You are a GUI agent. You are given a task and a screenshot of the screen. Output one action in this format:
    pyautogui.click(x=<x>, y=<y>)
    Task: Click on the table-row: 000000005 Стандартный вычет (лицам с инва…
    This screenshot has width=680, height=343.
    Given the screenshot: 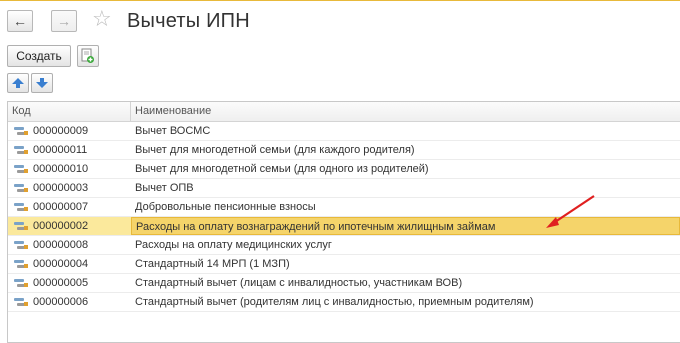 What is the action you would take?
    pyautogui.click(x=344, y=283)
    